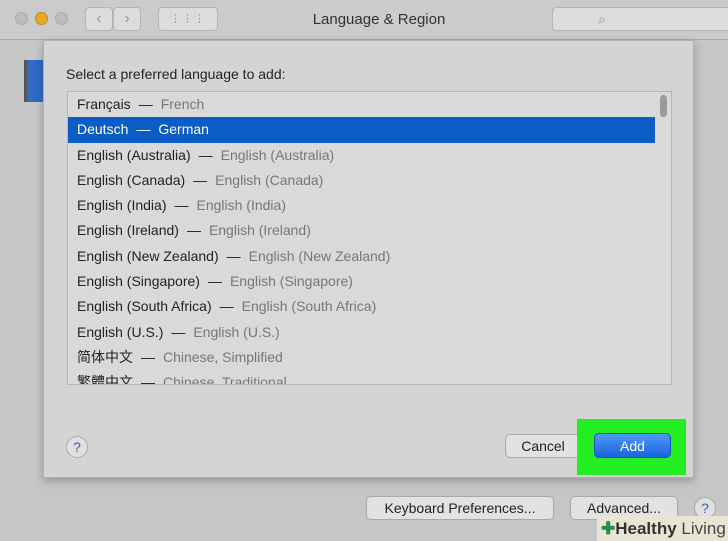  What do you see at coordinates (291, 281) in the screenshot?
I see `english-name: English (Singapore)` at bounding box center [291, 281].